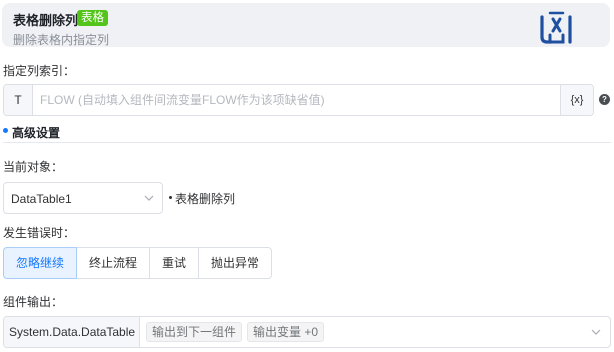 This screenshot has height=352, width=614. Describe the element at coordinates (39, 233) in the screenshot. I see `on-error-label: 发生错误时：` at that location.